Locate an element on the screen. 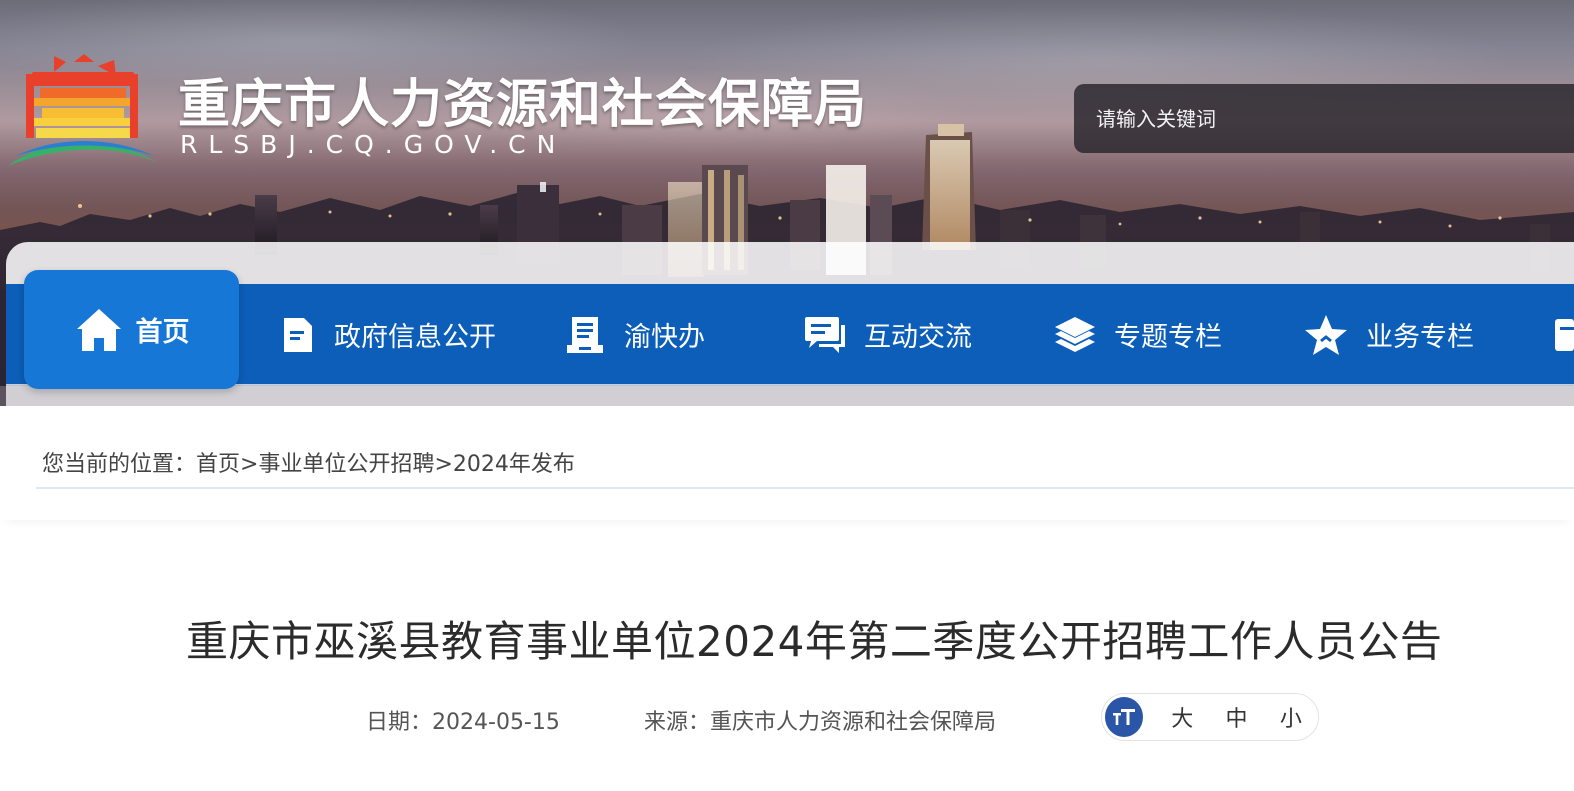 The width and height of the screenshot is (1574, 791). nav-item-business: 业务专栏 is located at coordinates (1388, 334).